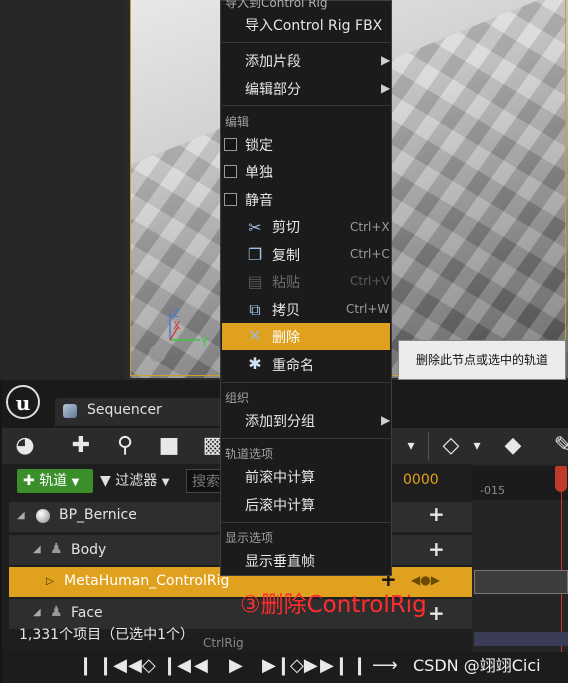 The width and height of the screenshot is (568, 683). Describe the element at coordinates (177, 325) in the screenshot. I see `svg-text: X` at that location.